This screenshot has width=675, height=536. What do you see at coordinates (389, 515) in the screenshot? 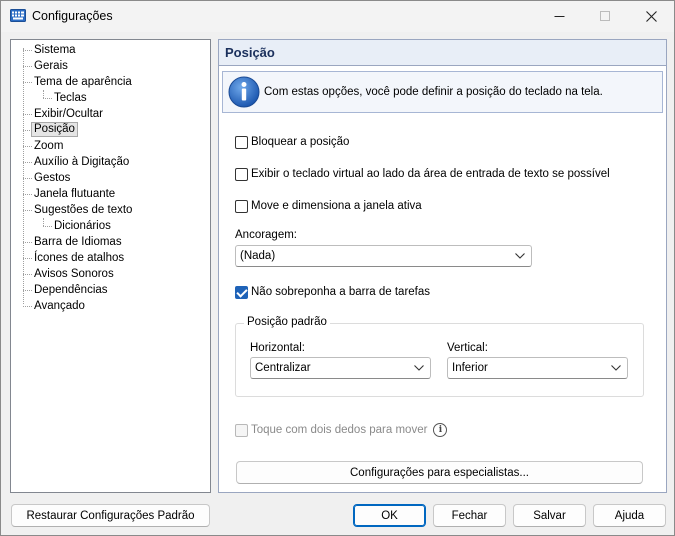
I see `ok-button: OK` at bounding box center [389, 515].